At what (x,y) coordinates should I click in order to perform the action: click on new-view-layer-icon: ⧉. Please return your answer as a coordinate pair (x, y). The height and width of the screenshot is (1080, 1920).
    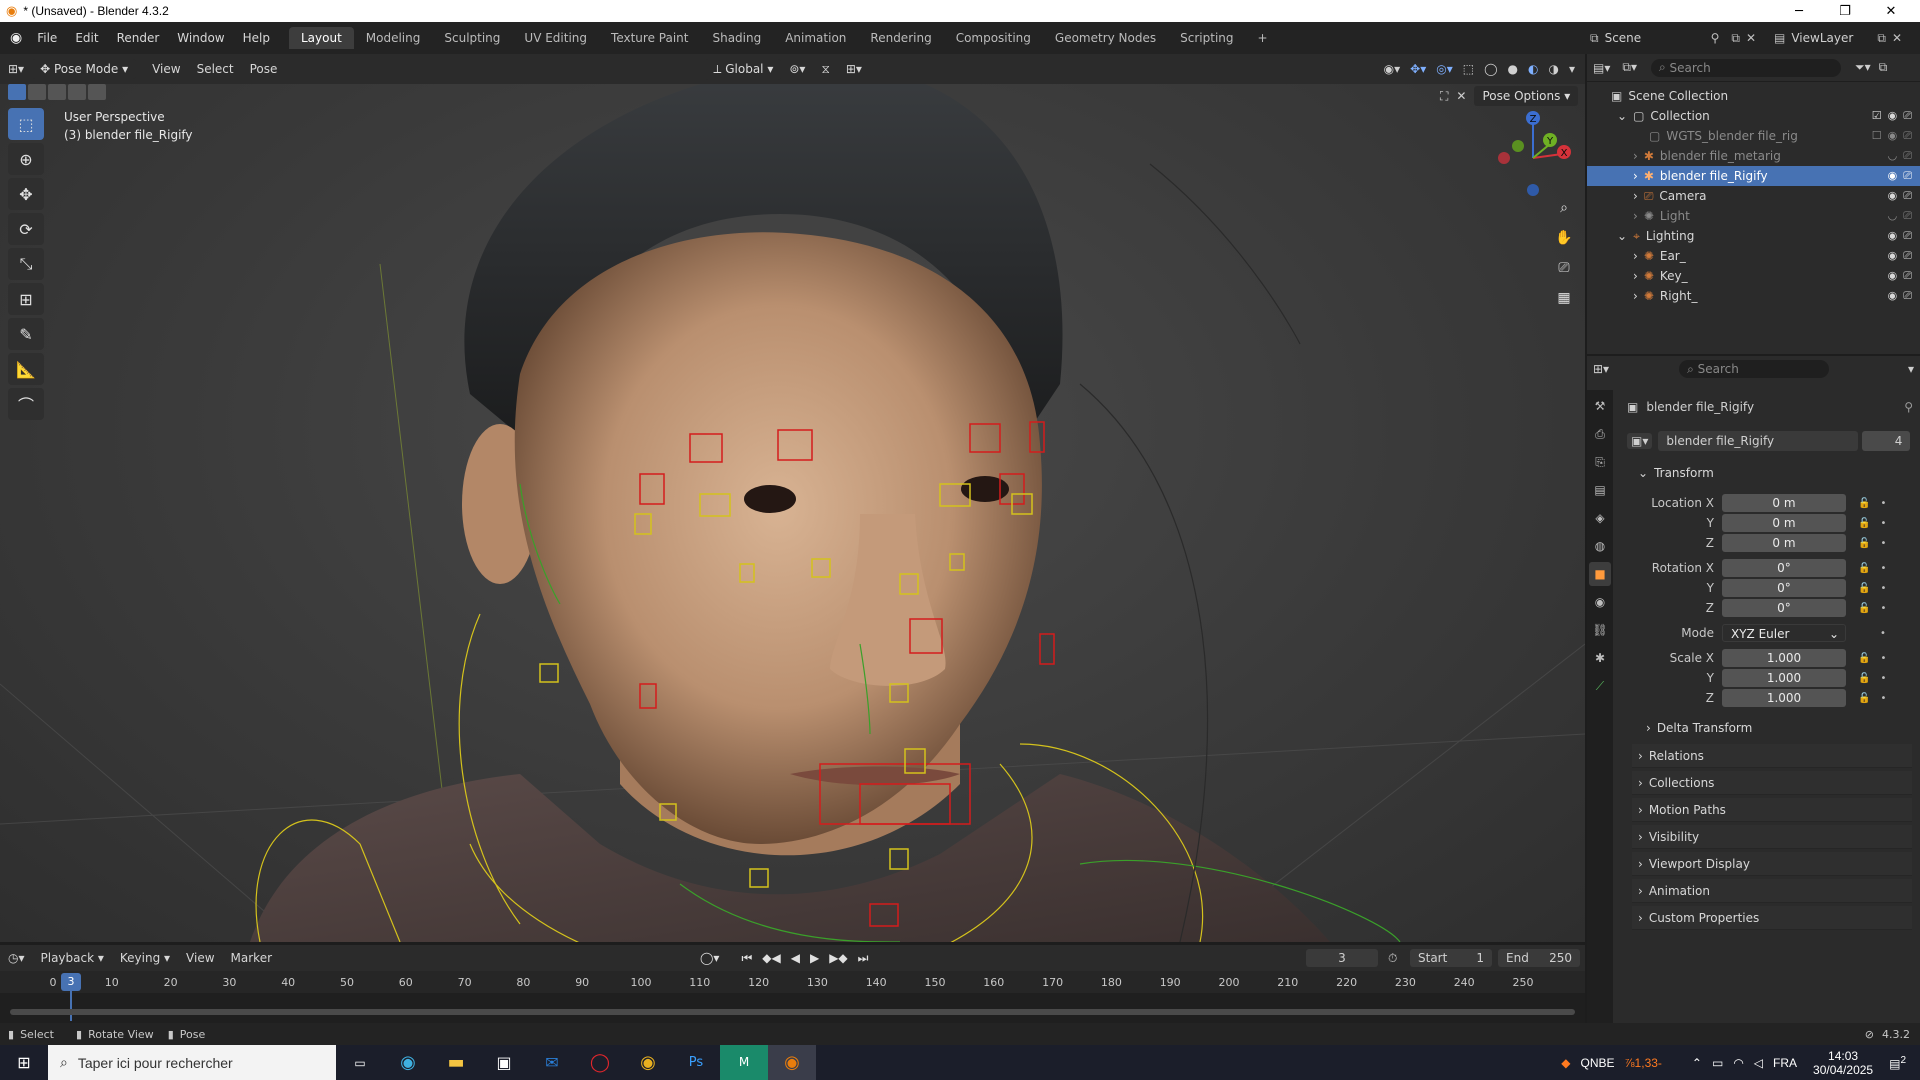
    Looking at the image, I should click on (1881, 38).